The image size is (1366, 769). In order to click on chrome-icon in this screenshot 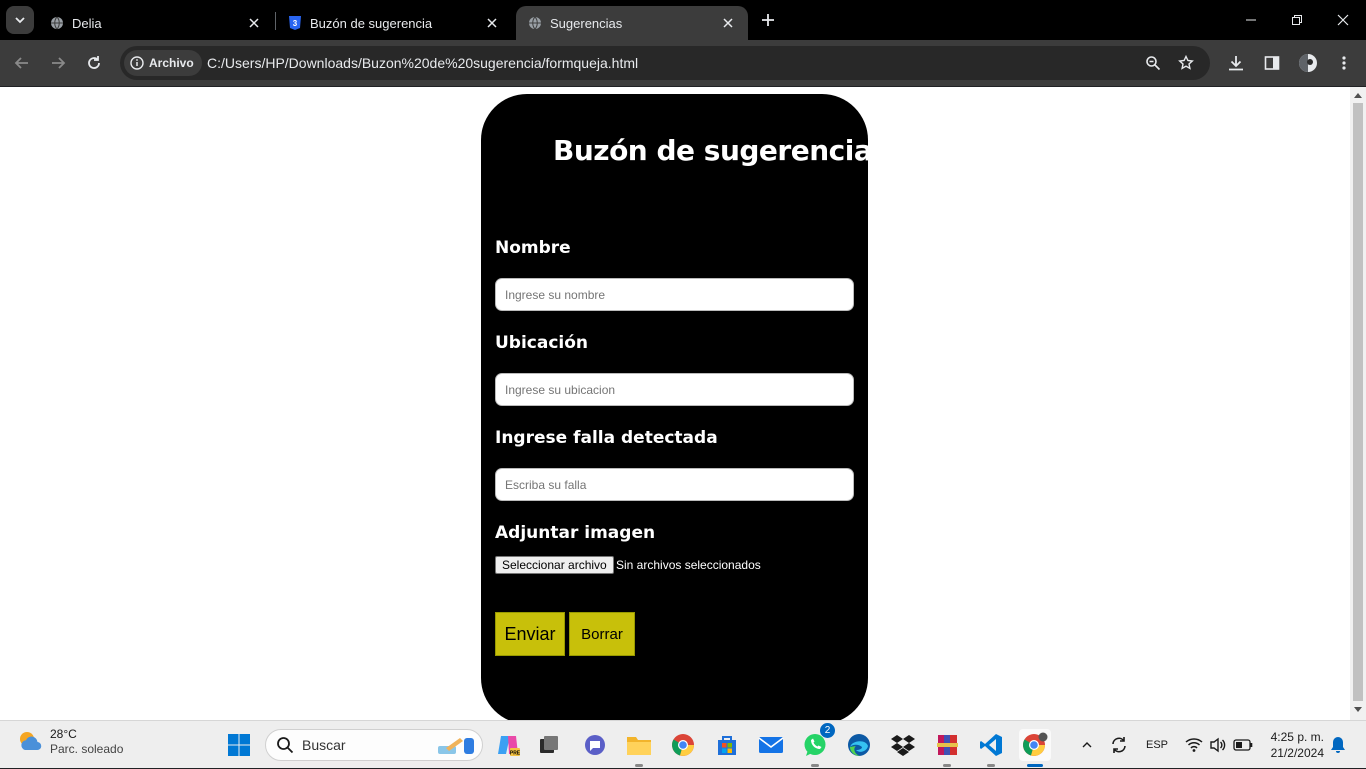, I will do `click(683, 745)`.